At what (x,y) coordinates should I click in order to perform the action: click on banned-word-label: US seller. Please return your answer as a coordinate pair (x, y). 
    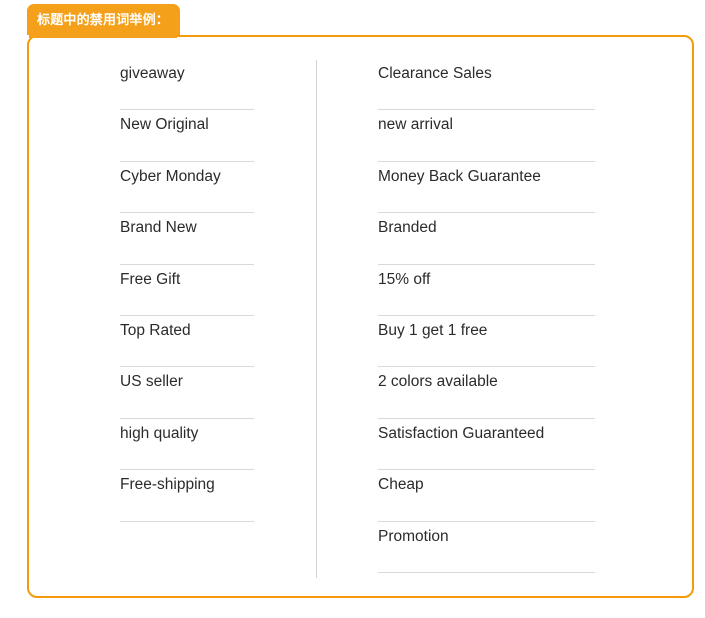
    Looking at the image, I should click on (151, 382).